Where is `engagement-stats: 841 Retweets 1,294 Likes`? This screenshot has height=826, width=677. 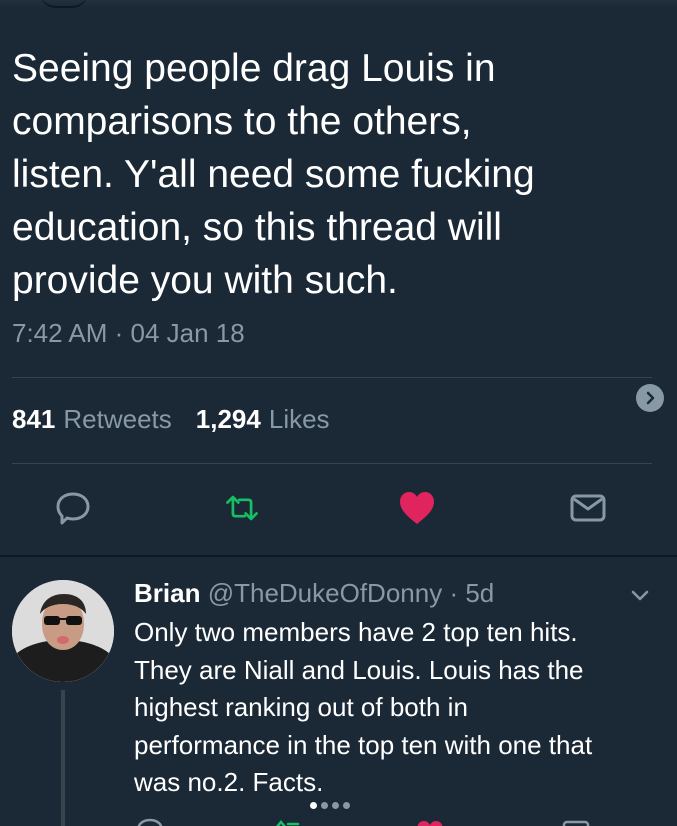 engagement-stats: 841 Retweets 1,294 Likes is located at coordinates (171, 419).